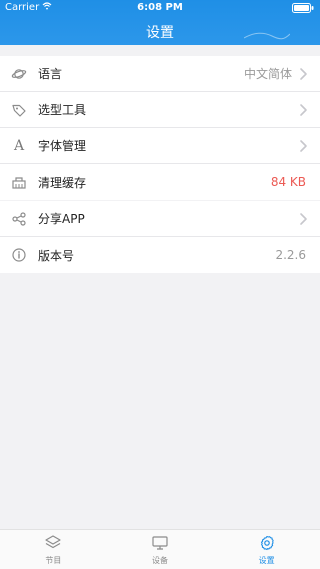  What do you see at coordinates (53, 541) in the screenshot?
I see `layers-icon` at bounding box center [53, 541].